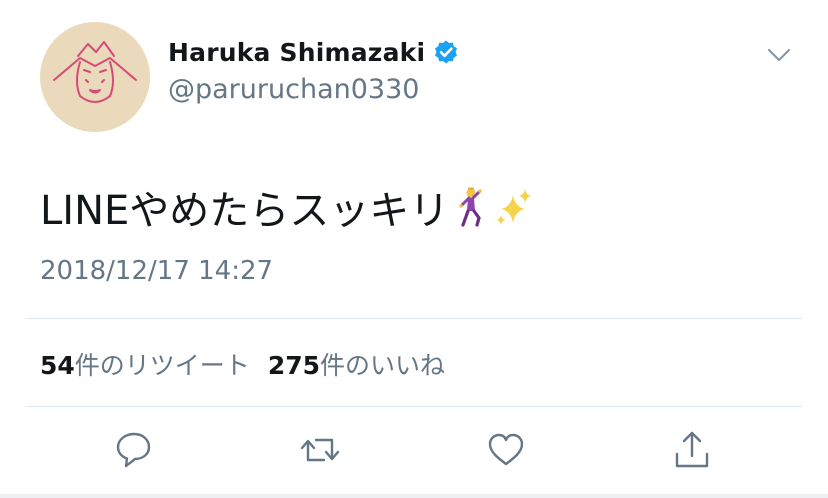 The image size is (828, 498). What do you see at coordinates (320, 450) in the screenshot?
I see `retweet-icon` at bounding box center [320, 450].